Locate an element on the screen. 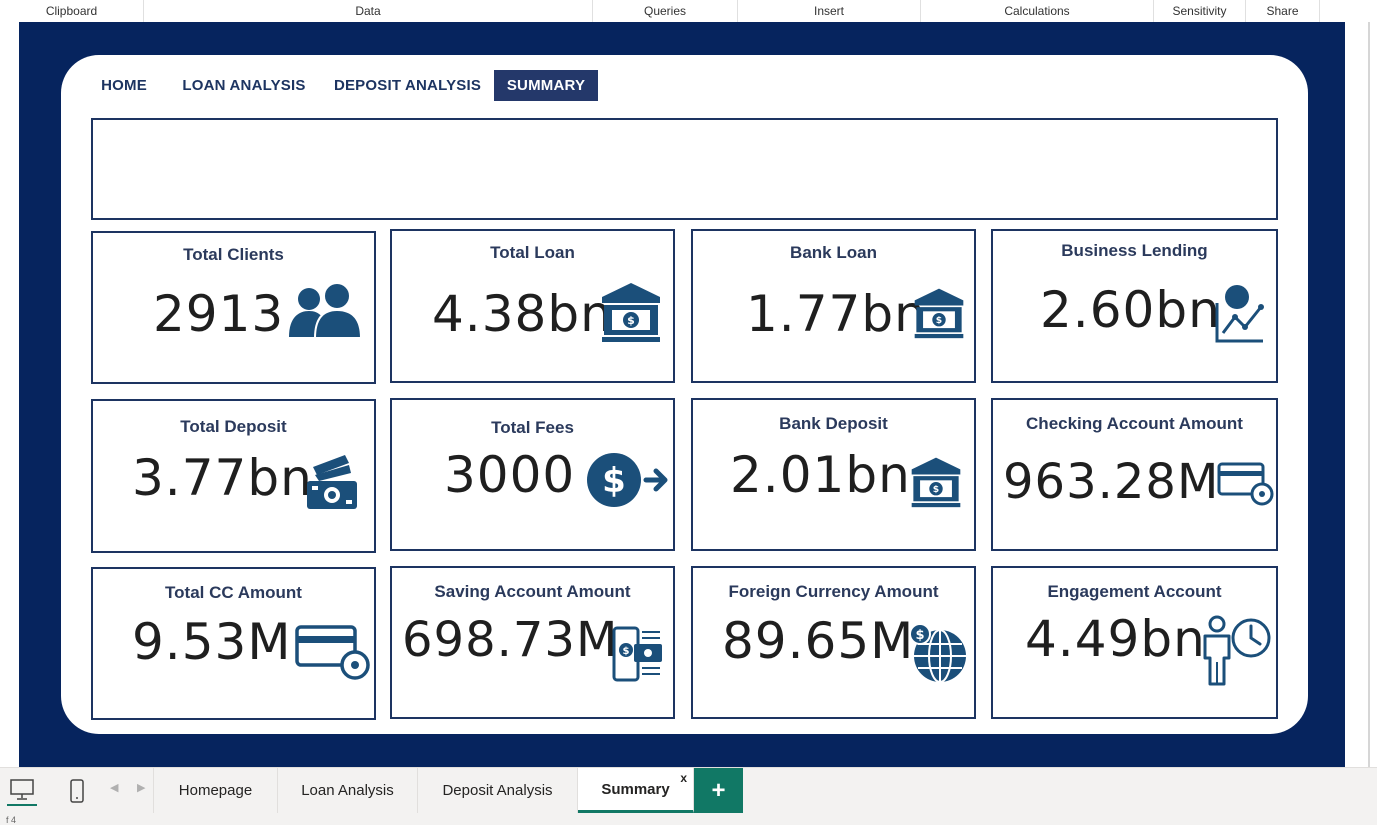  kpi-total-fees: Total Fees 3000 $ is located at coordinates (532, 474).